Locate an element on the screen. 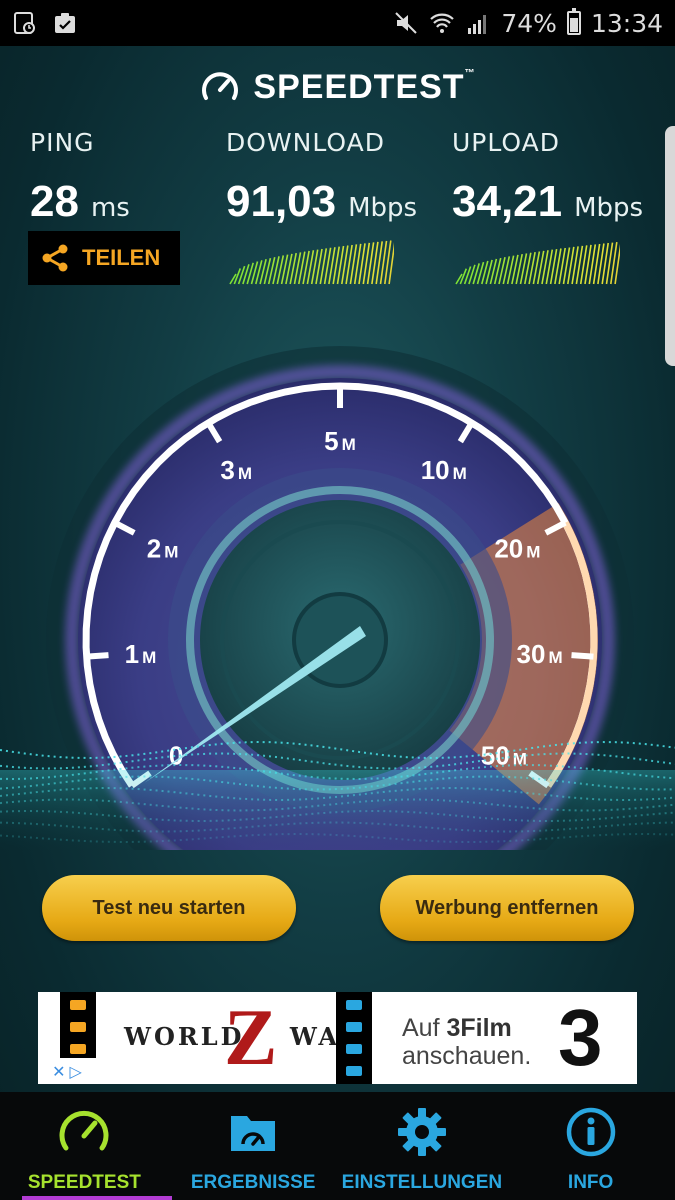 The height and width of the screenshot is (1200, 675). nav-label: ERGEBNISSE is located at coordinates (253, 1182).